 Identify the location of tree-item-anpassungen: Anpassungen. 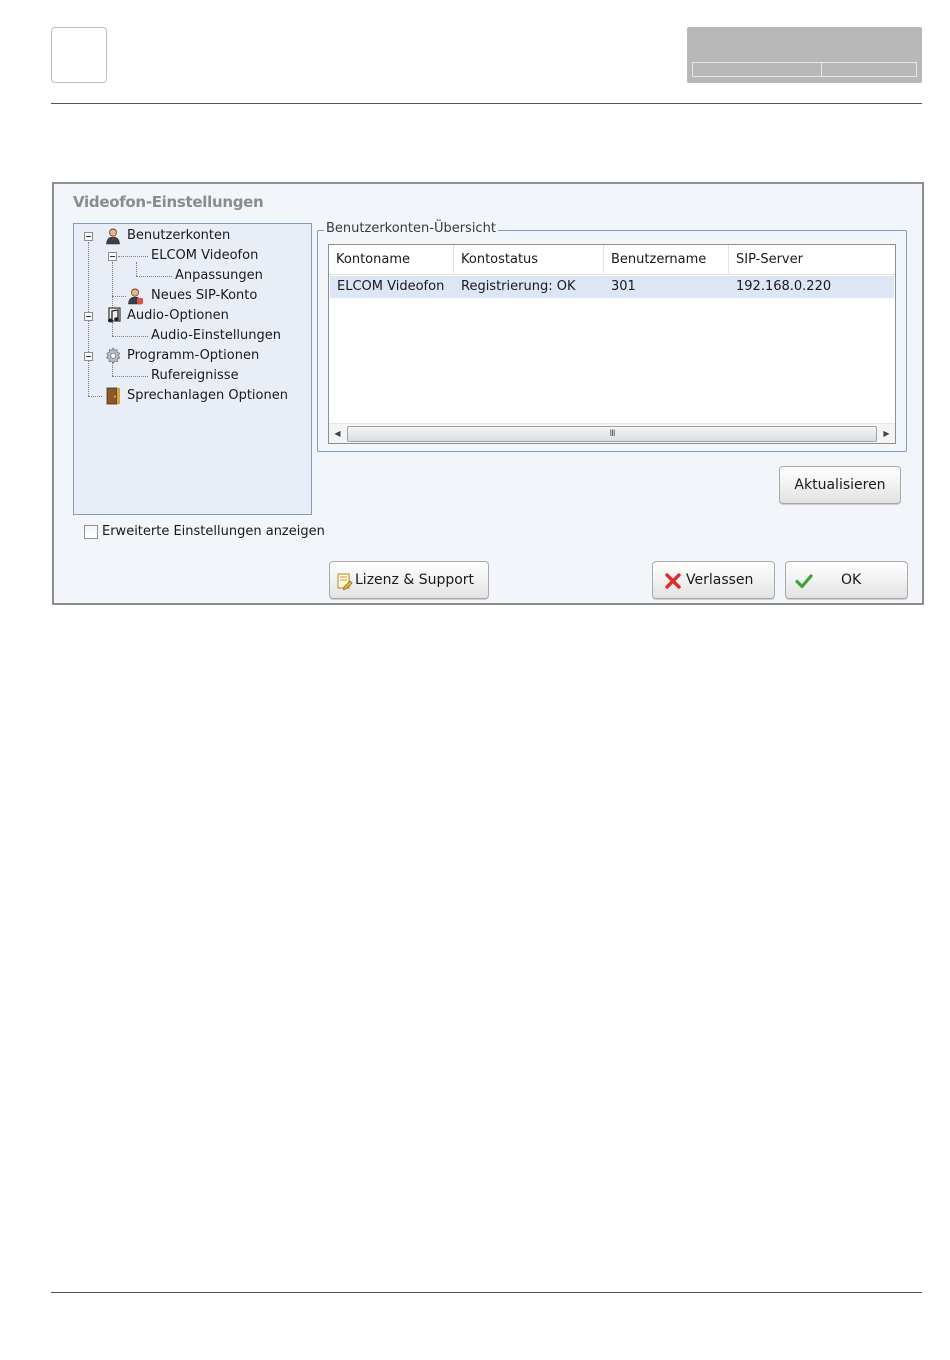
(192, 276).